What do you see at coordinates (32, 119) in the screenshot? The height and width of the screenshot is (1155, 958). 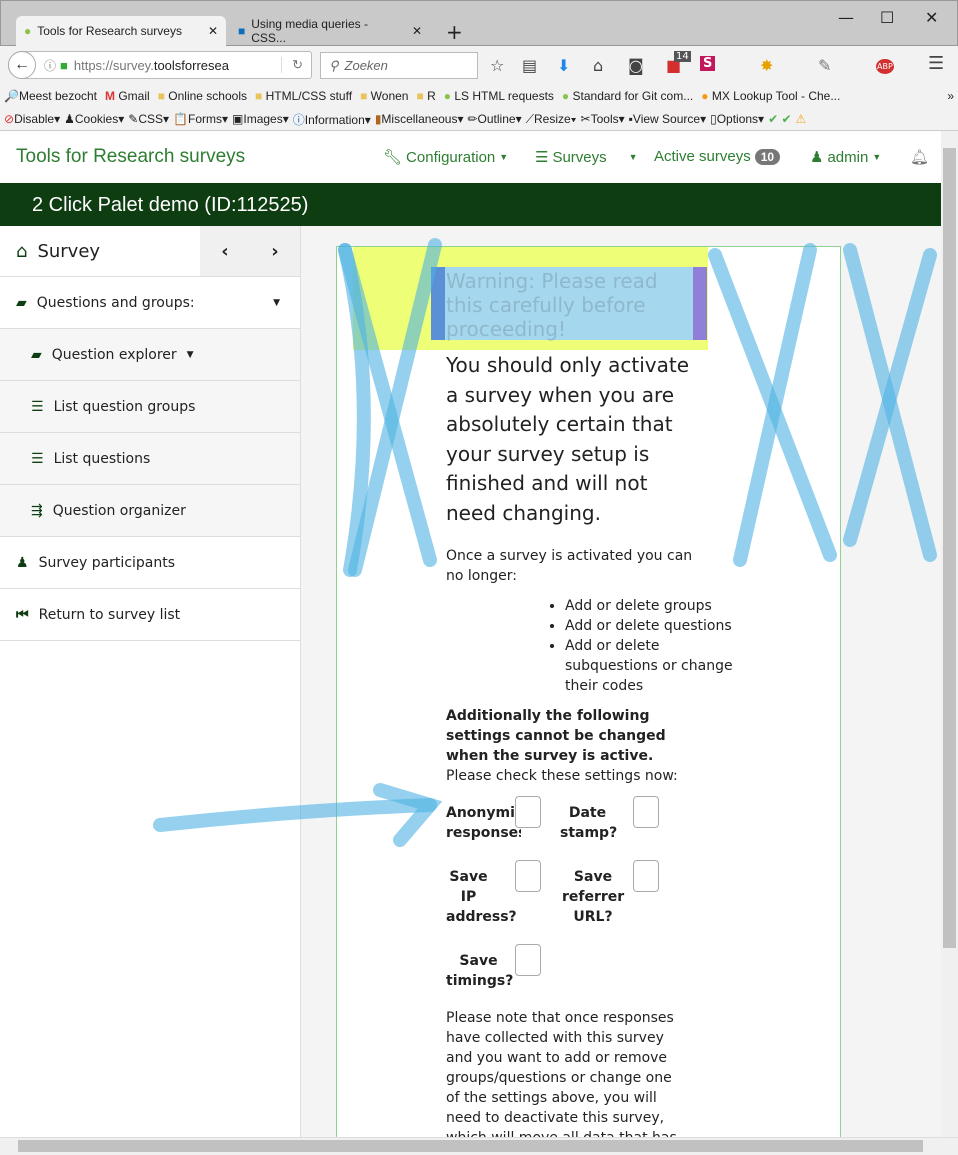 I see `devtool-disable: ⊘Disable▾` at bounding box center [32, 119].